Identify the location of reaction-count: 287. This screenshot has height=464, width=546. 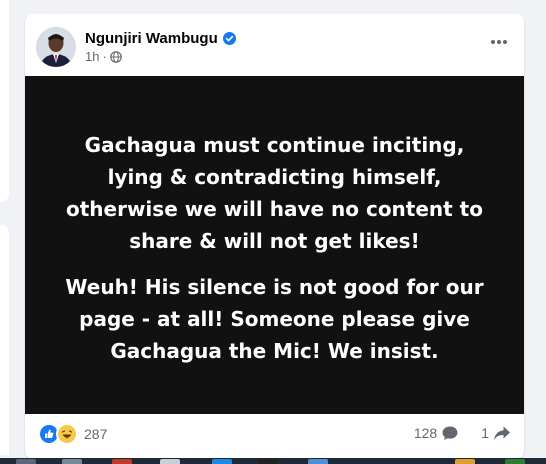
(96, 434).